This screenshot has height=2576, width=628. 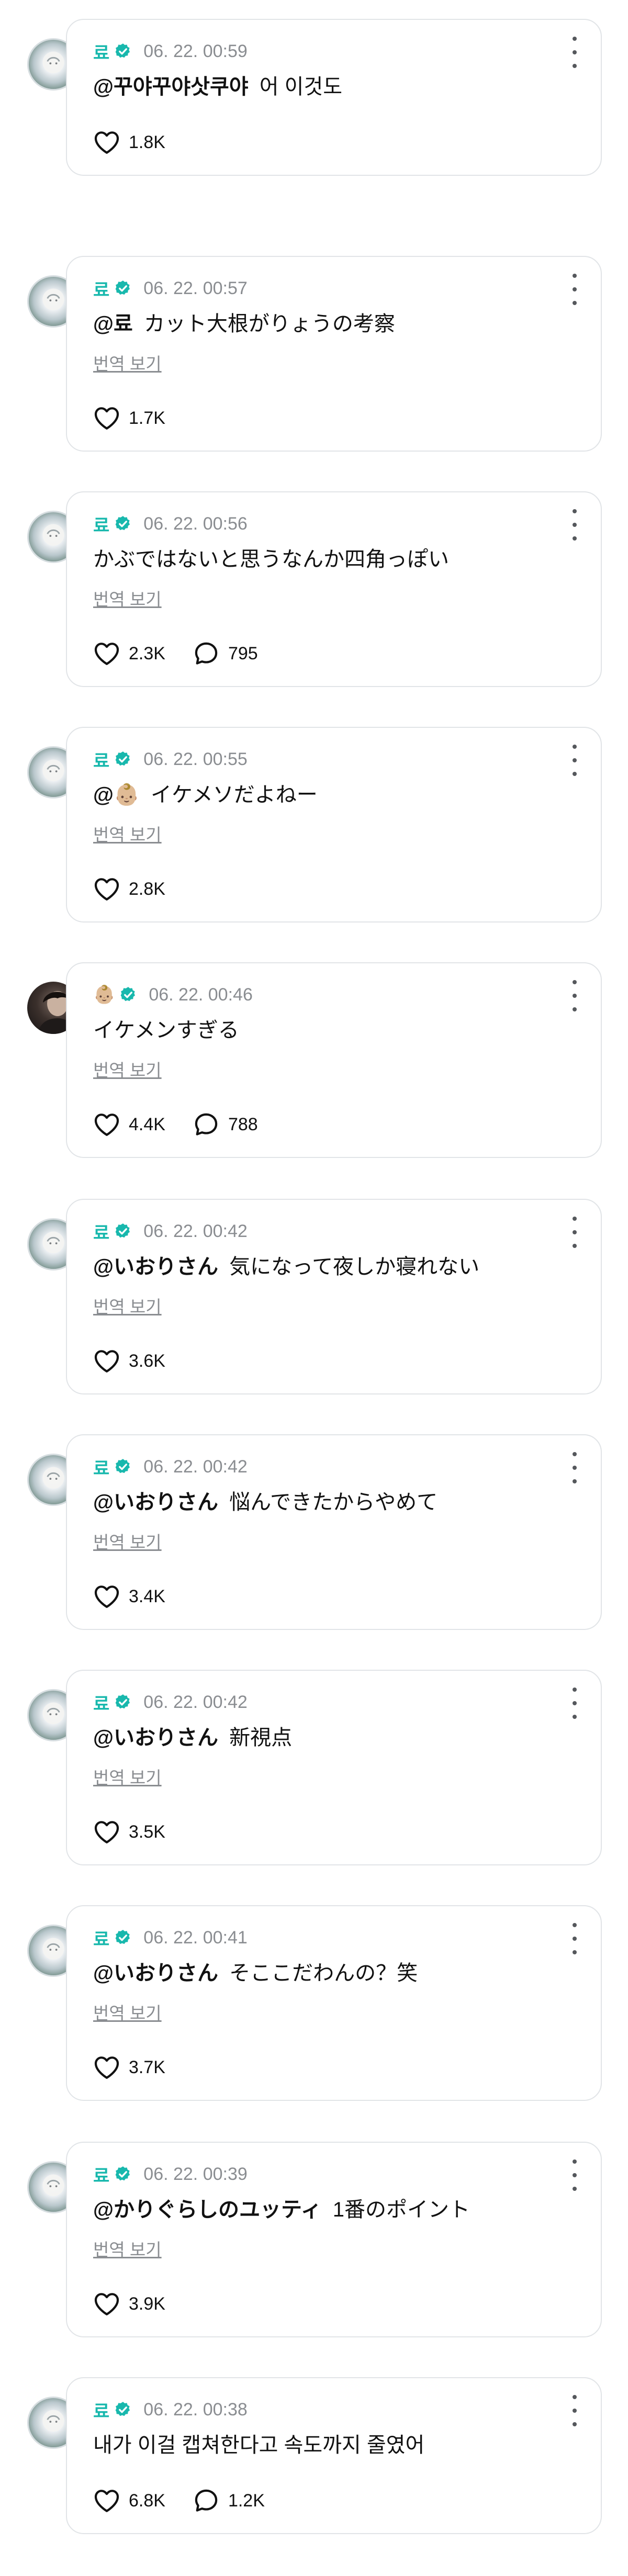 What do you see at coordinates (234, 794) in the screenshot?
I see `comment-body: イケメソだよねー` at bounding box center [234, 794].